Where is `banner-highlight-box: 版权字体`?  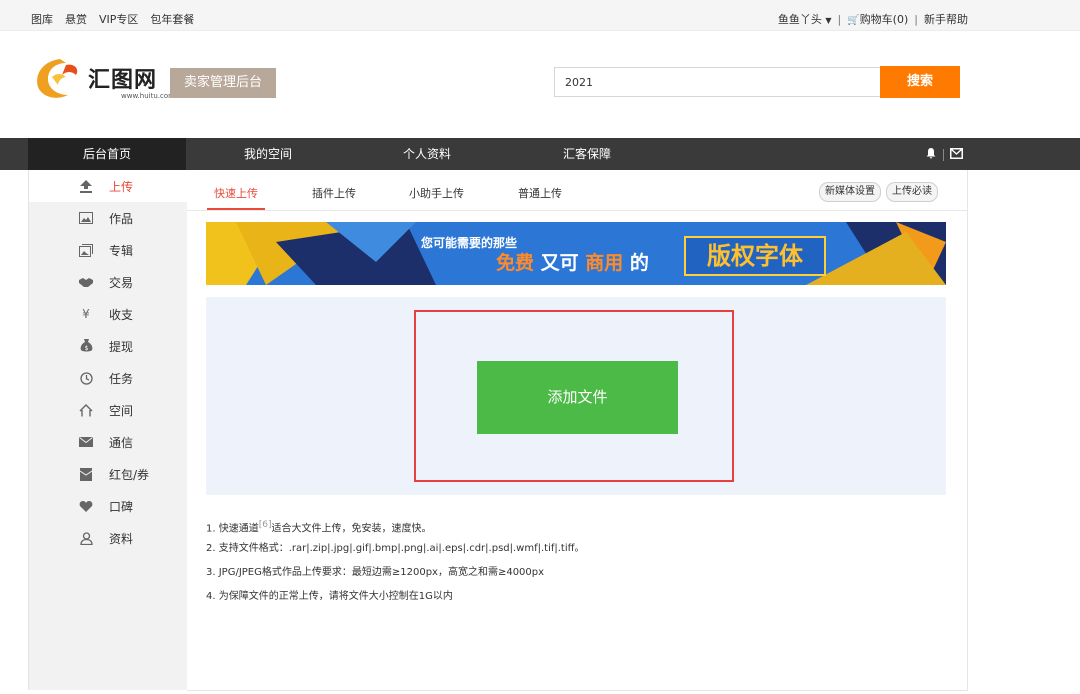
banner-highlight-box: 版权字体 is located at coordinates (755, 256).